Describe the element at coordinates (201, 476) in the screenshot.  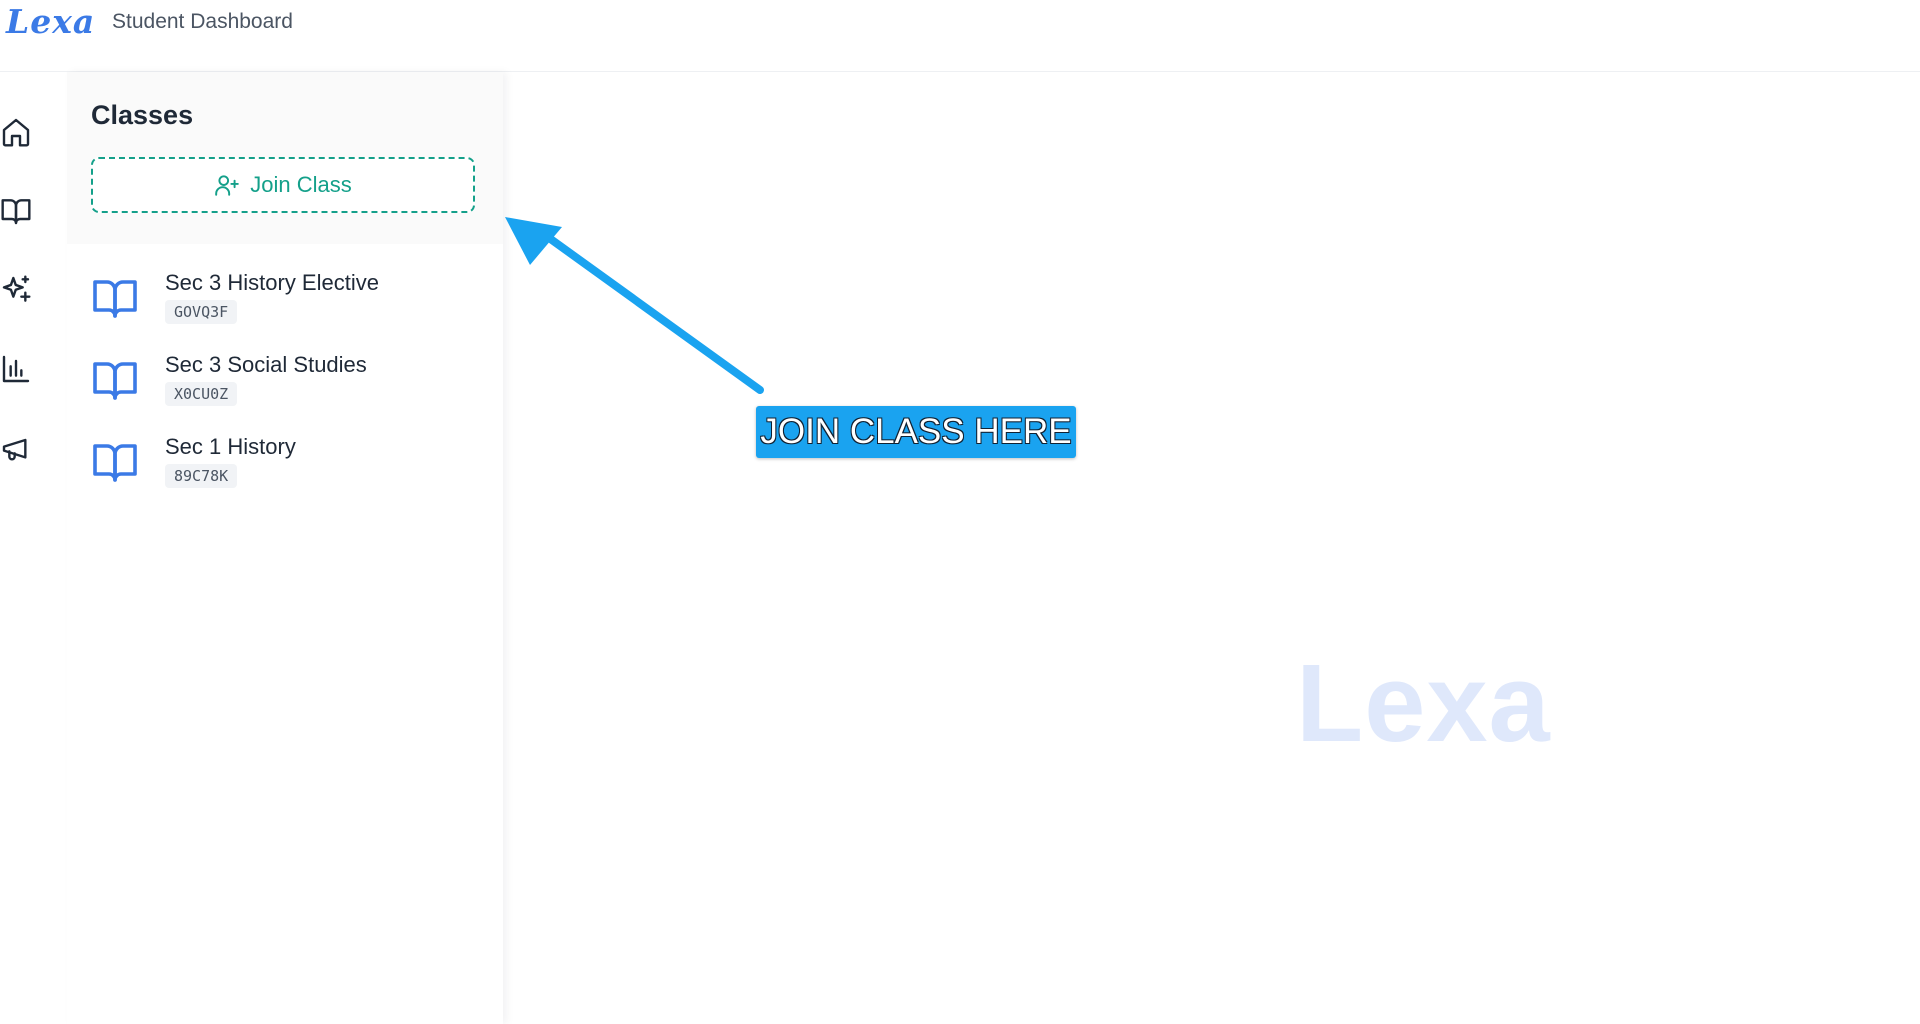
I see `class-code: 89C78K` at that location.